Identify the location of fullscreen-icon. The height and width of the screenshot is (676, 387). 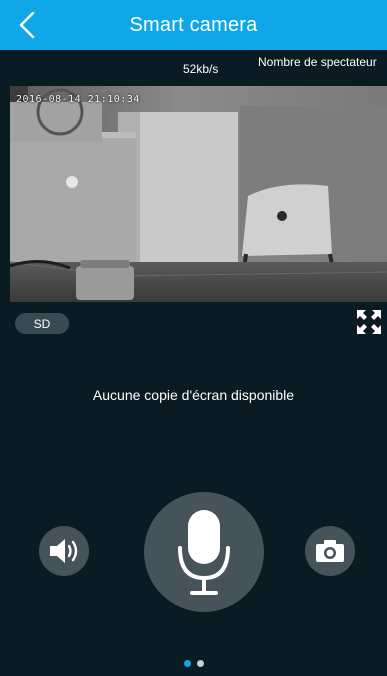
(369, 322).